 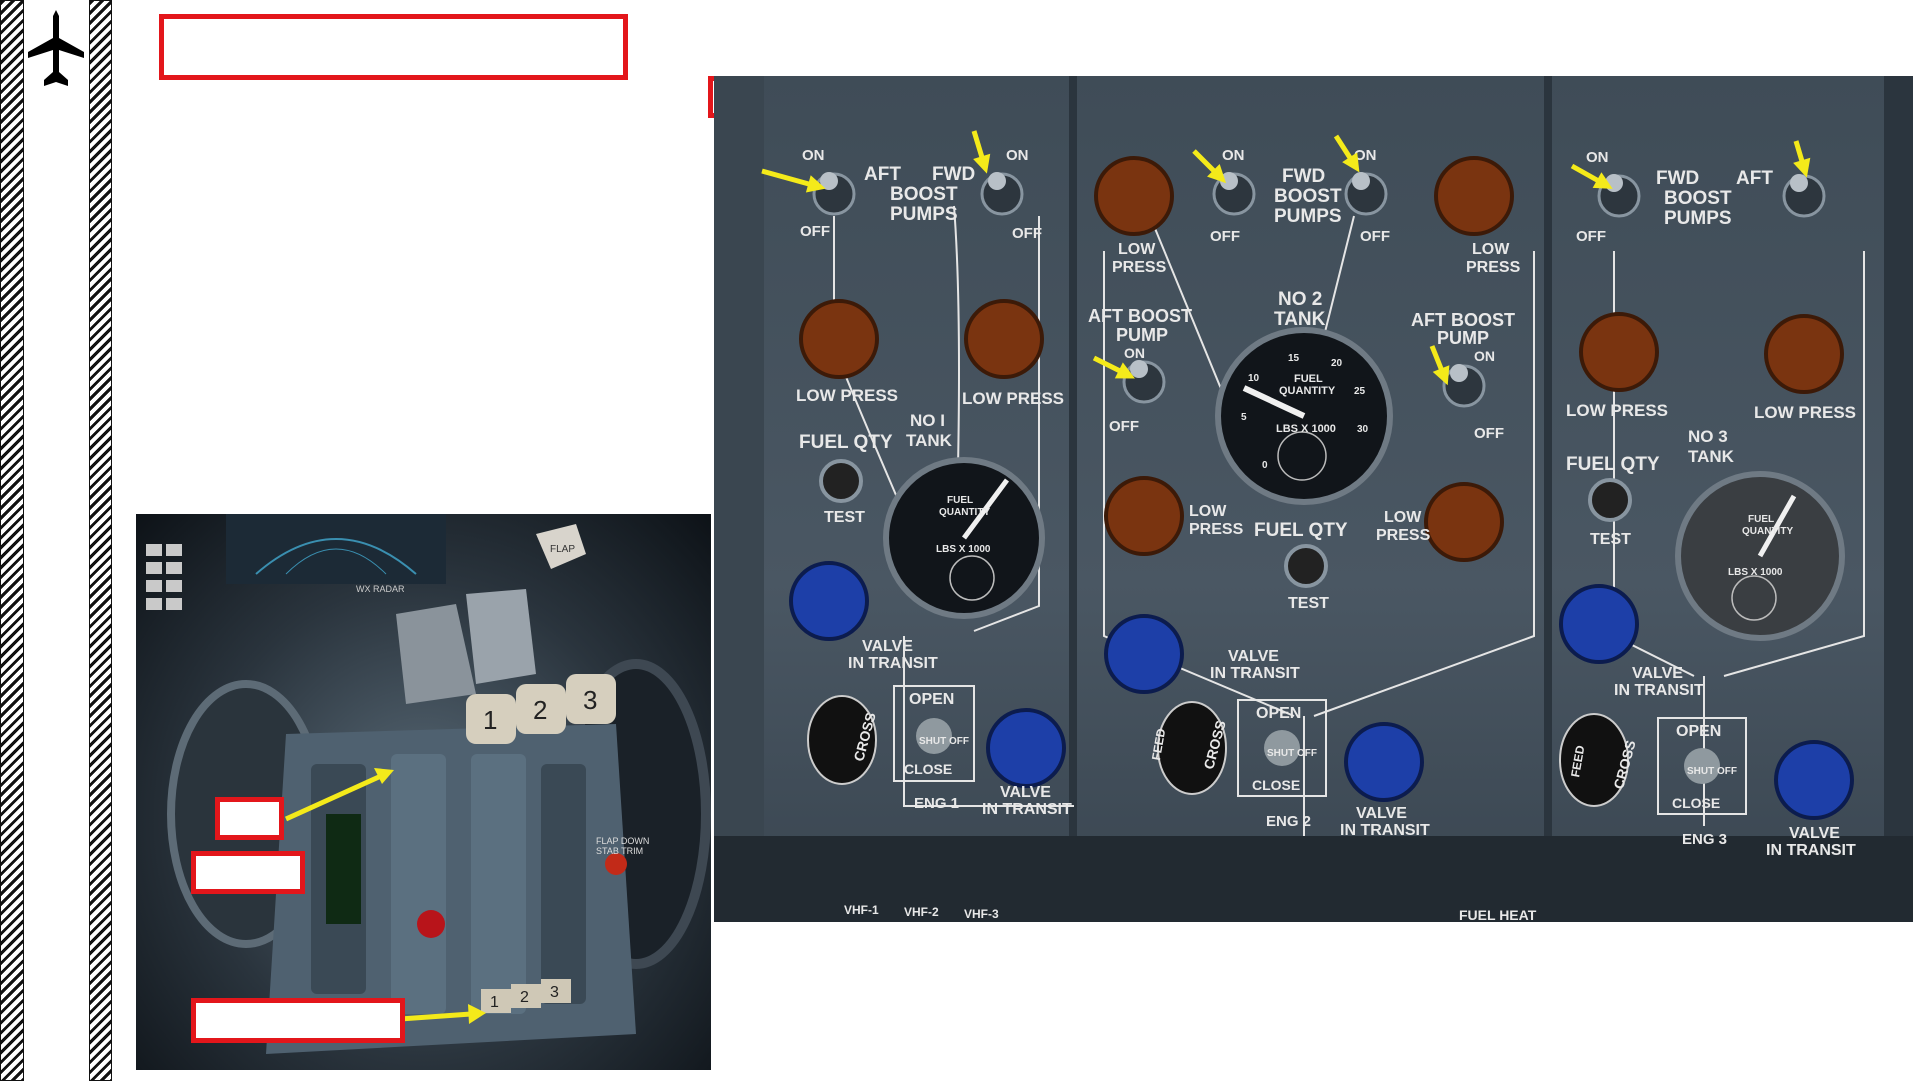 What do you see at coordinates (982, 163) in the screenshot?
I see `pointer-arrow-head` at bounding box center [982, 163].